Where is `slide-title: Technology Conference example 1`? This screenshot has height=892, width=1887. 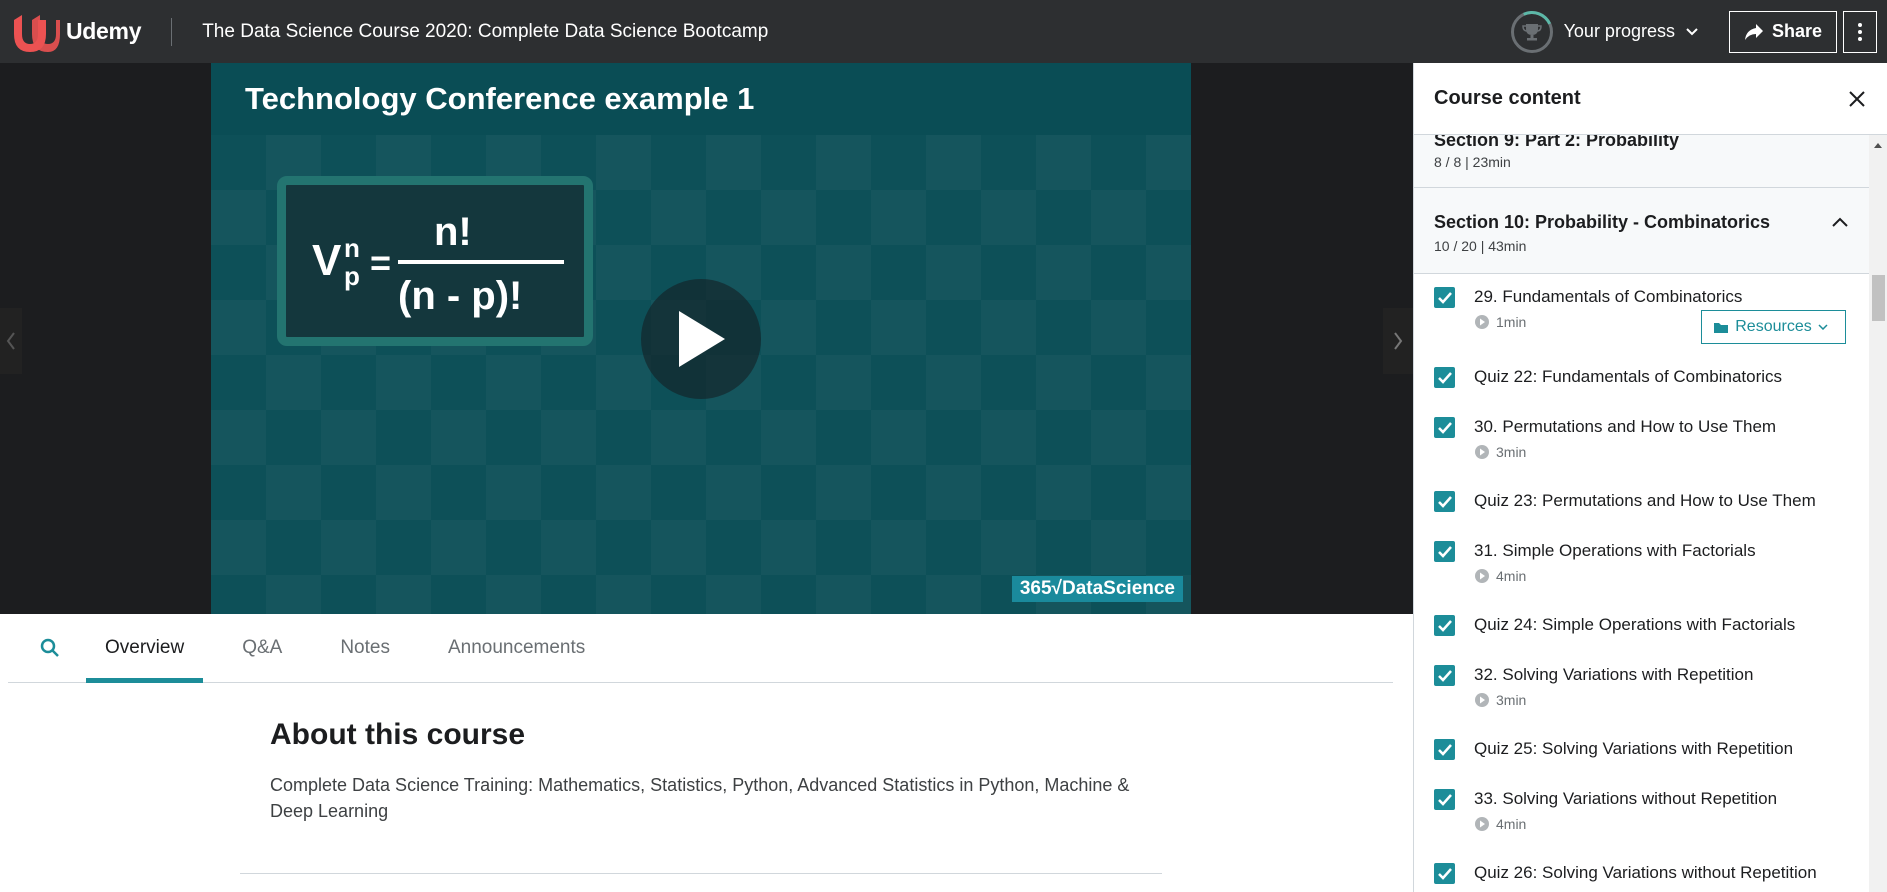 slide-title: Technology Conference example 1 is located at coordinates (500, 98).